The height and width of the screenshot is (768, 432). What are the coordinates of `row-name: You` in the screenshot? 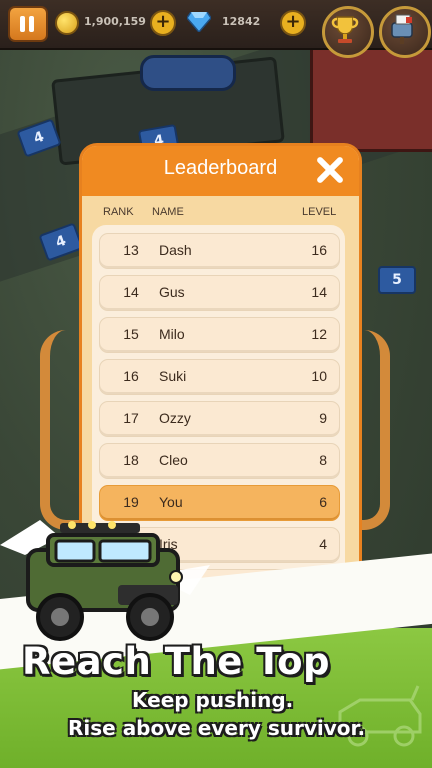 It's located at (171, 502).